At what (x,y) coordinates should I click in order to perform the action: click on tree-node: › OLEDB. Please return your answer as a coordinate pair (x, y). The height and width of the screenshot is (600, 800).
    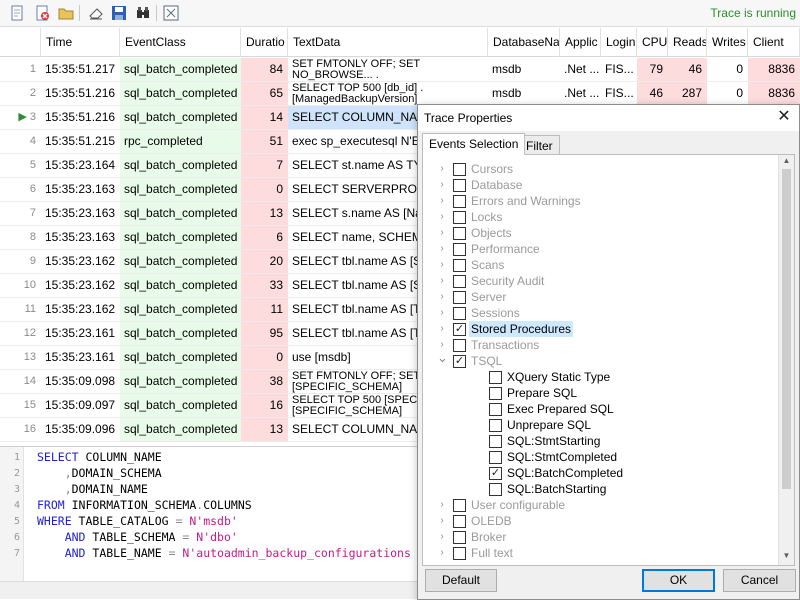
    Looking at the image, I should click on (601, 521).